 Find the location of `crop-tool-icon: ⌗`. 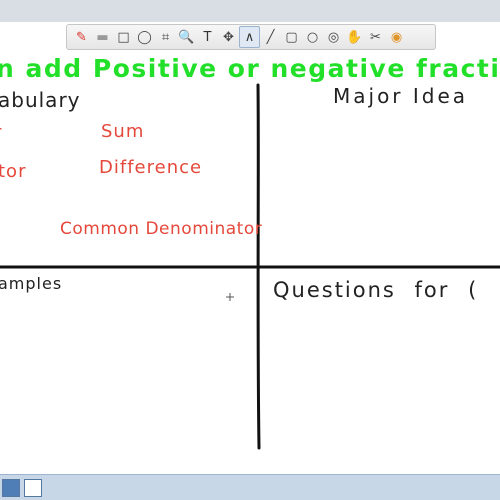

crop-tool-icon: ⌗ is located at coordinates (165, 37).